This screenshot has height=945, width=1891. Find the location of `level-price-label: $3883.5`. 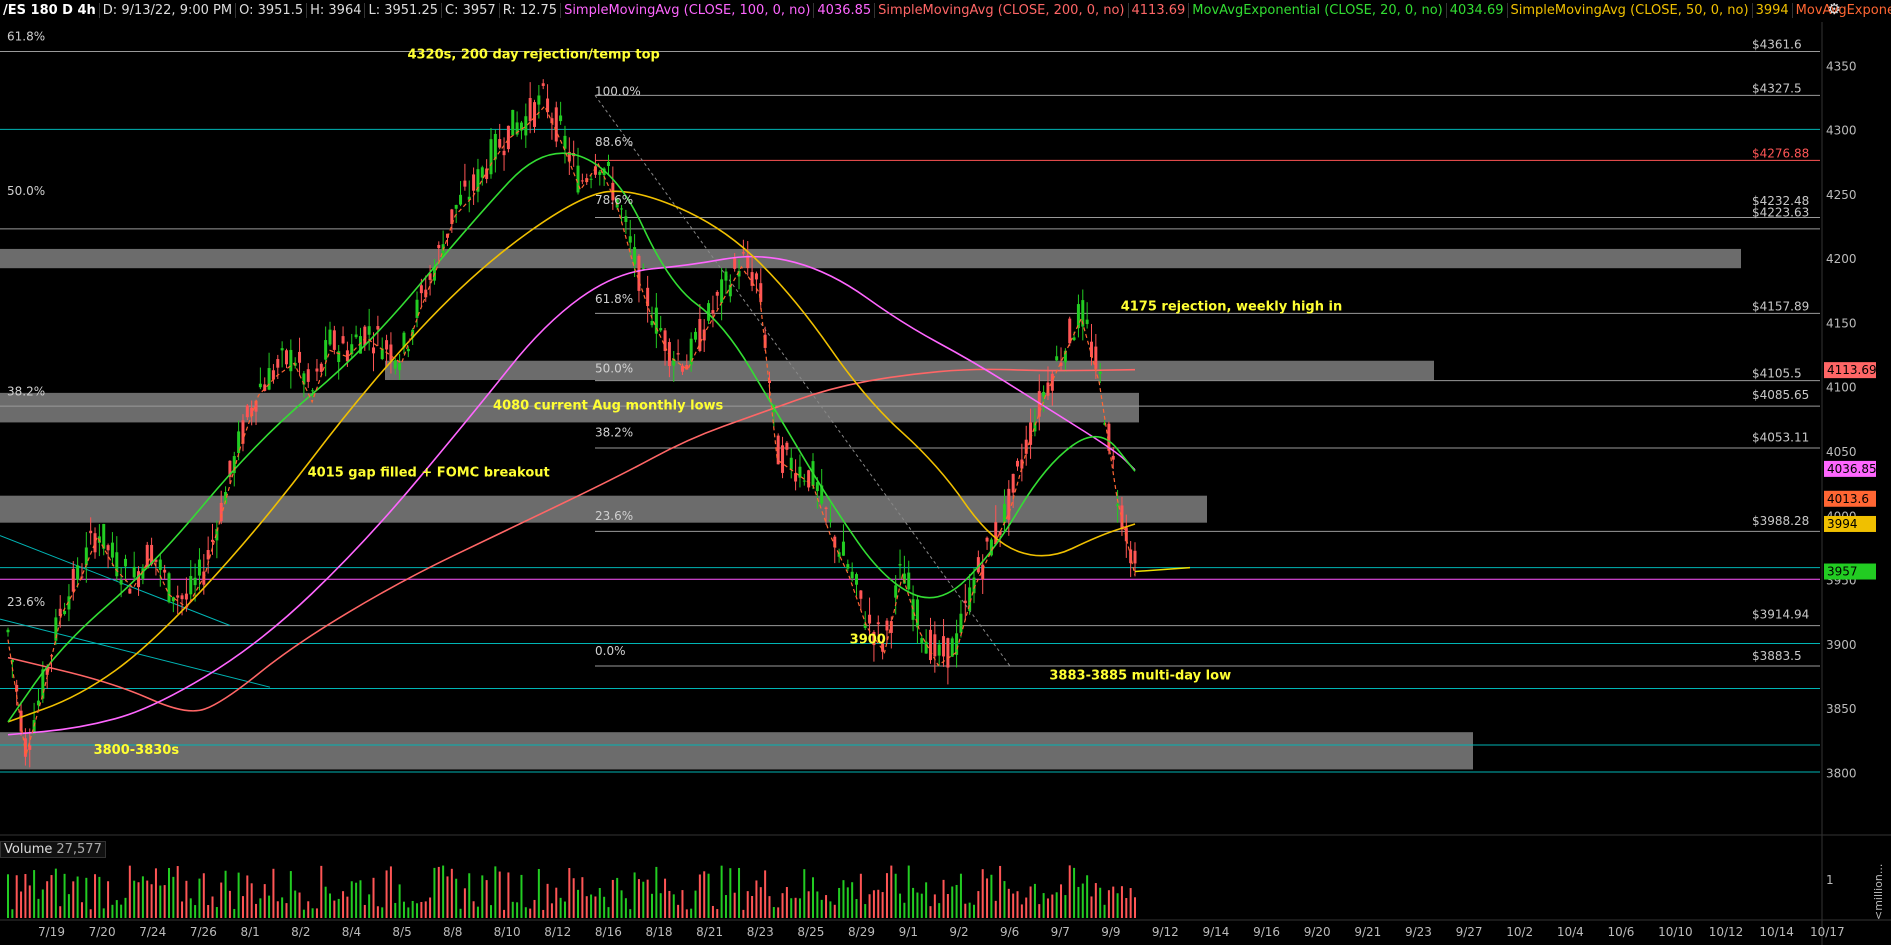

level-price-label: $3883.5 is located at coordinates (1777, 656).